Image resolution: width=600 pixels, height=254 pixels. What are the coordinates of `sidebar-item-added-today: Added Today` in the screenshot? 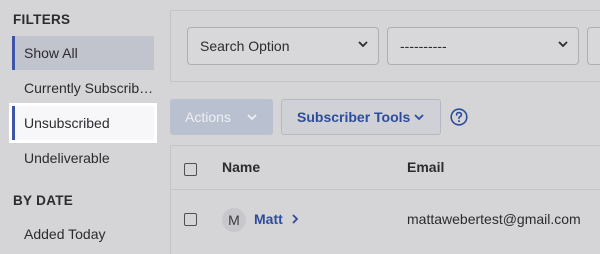 It's located at (83, 234).